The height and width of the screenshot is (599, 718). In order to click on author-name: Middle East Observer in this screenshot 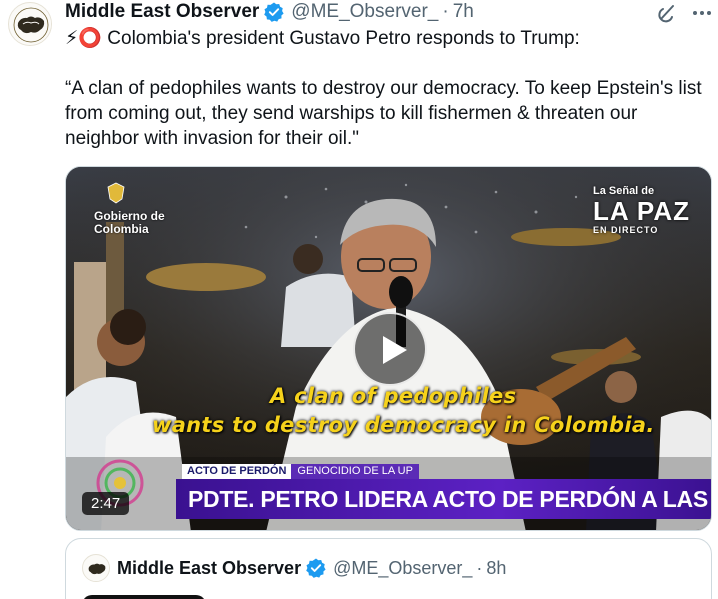, I will do `click(162, 12)`.